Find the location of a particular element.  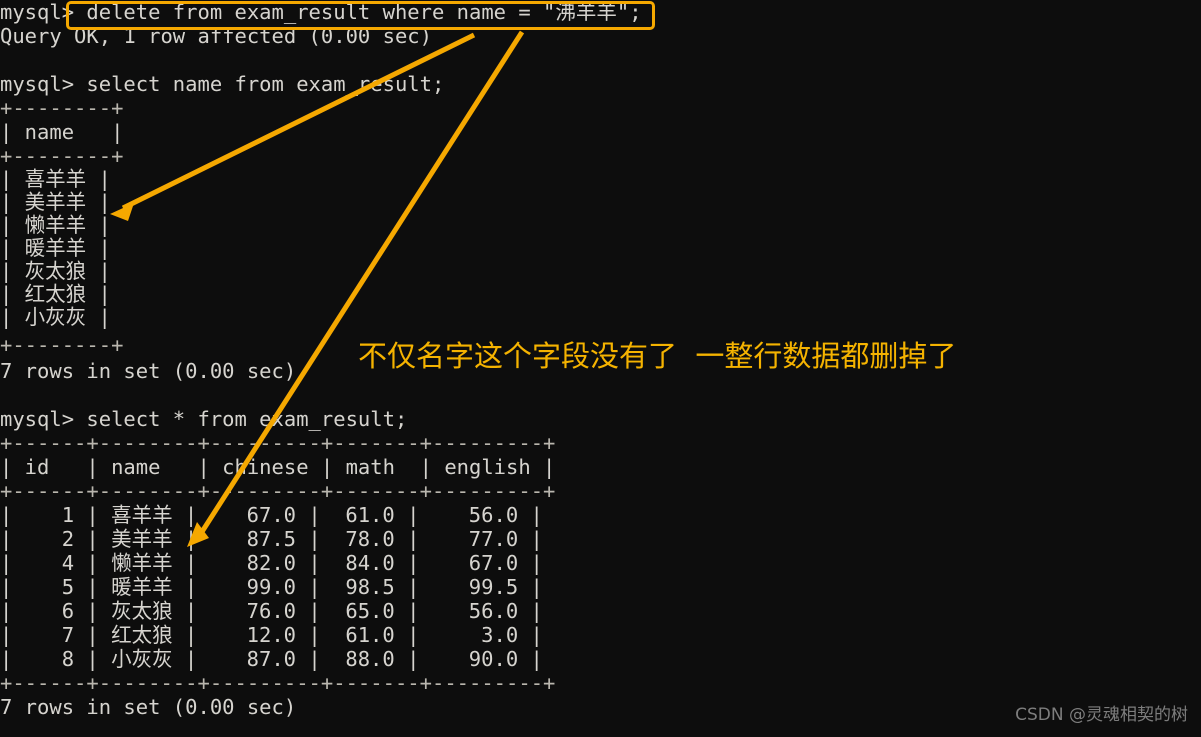

table-row: | 美羊羊 | is located at coordinates (55, 202).